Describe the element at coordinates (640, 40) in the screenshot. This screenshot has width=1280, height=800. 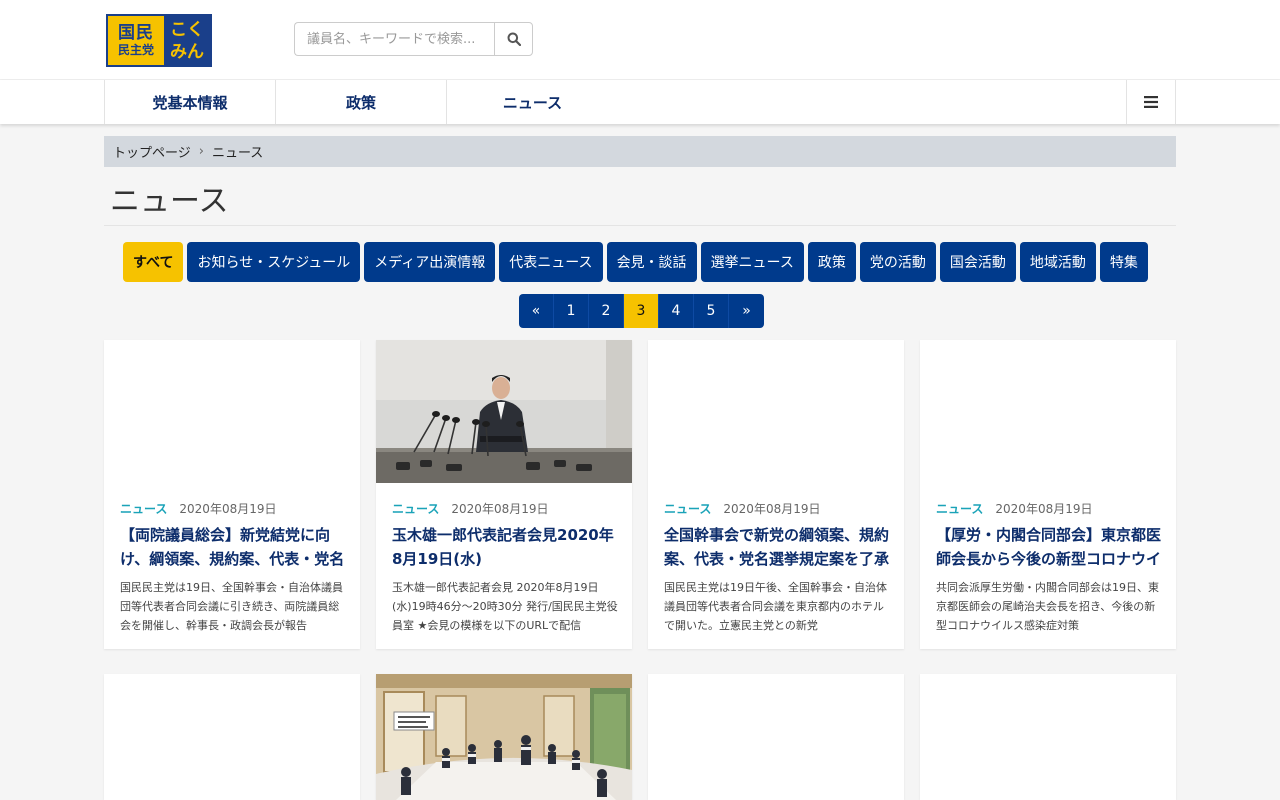
I see `site-header: 国民 民主党 こく みん` at that location.